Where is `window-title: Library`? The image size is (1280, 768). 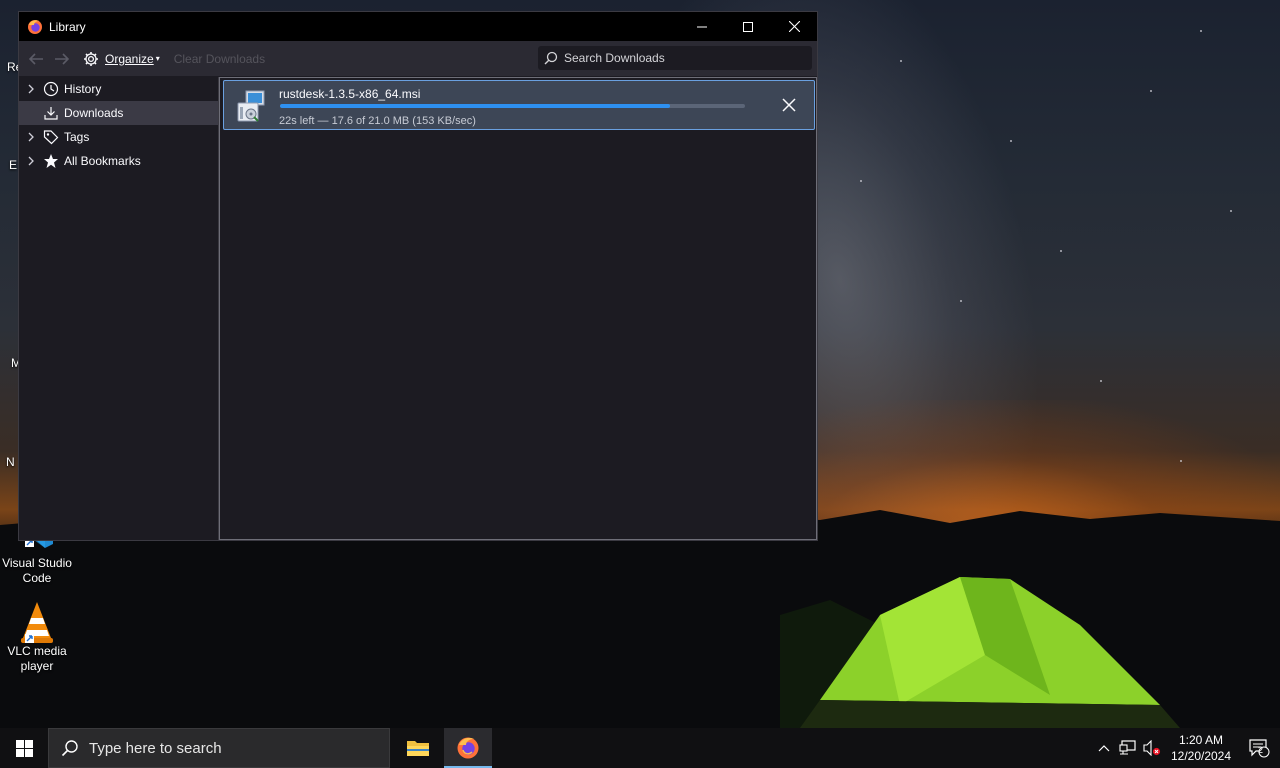 window-title: Library is located at coordinates (67, 26).